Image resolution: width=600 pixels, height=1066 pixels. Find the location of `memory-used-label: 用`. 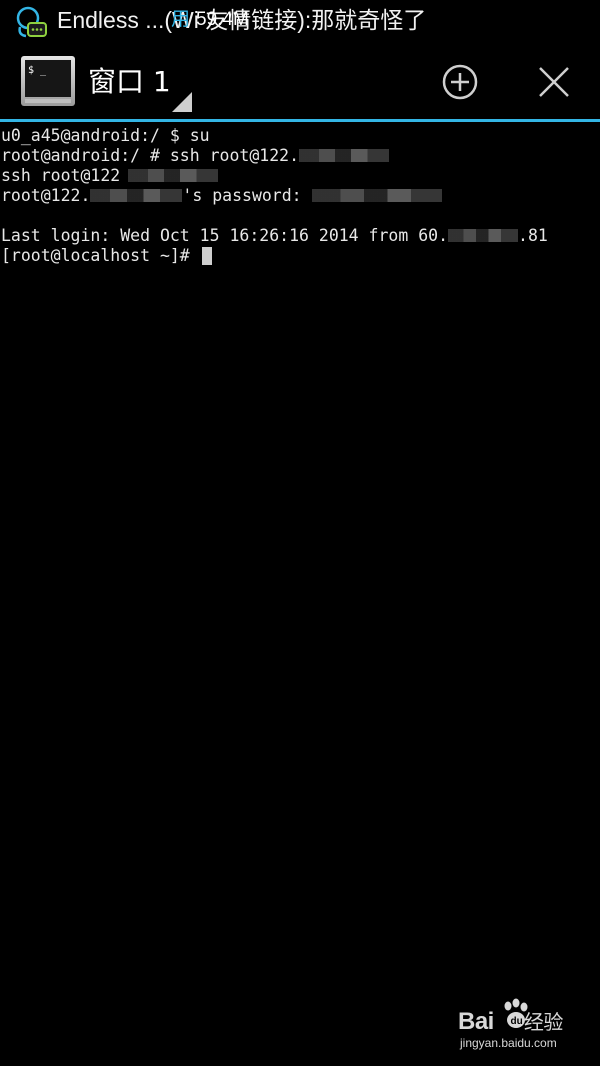

memory-used-label: 用 is located at coordinates (181, 19).